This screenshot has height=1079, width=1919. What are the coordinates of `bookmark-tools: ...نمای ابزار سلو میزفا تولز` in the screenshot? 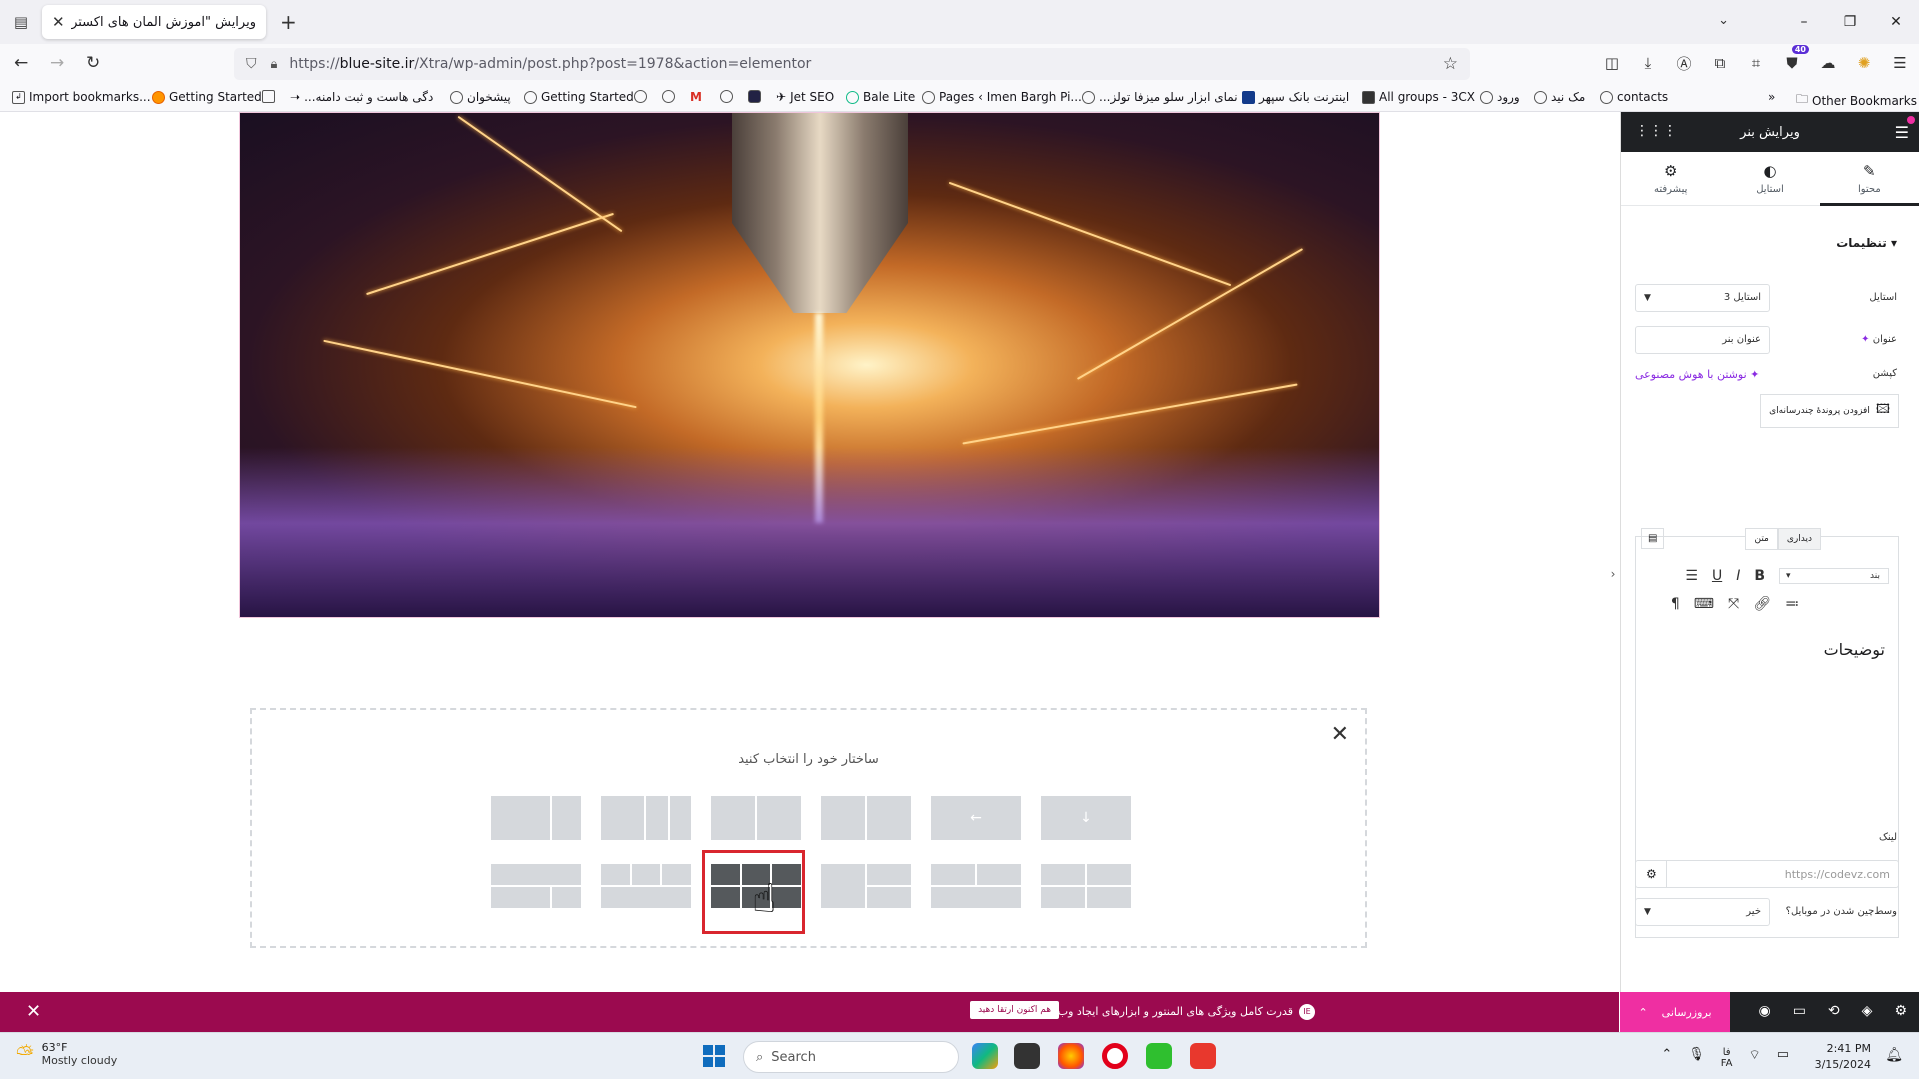 It's located at (1160, 97).